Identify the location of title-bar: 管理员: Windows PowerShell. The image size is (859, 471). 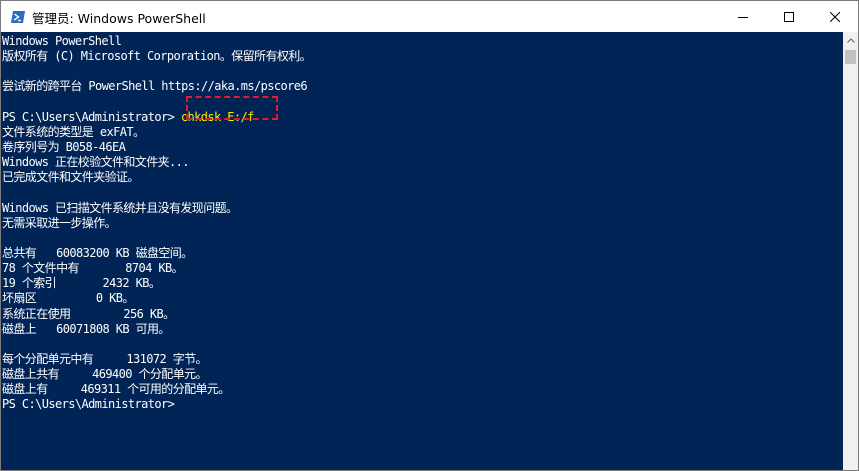
(429, 16).